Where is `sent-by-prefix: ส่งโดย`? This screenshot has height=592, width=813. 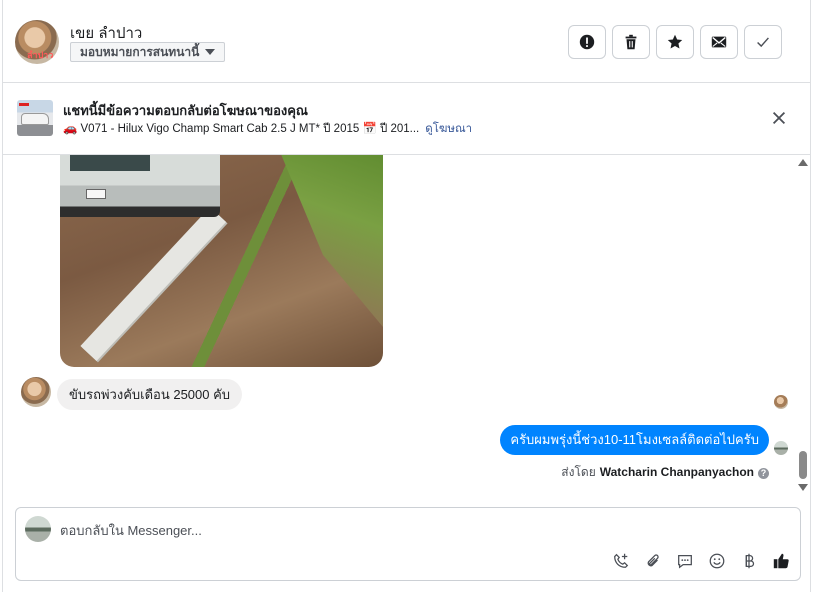 sent-by-prefix: ส่งโดย is located at coordinates (578, 472).